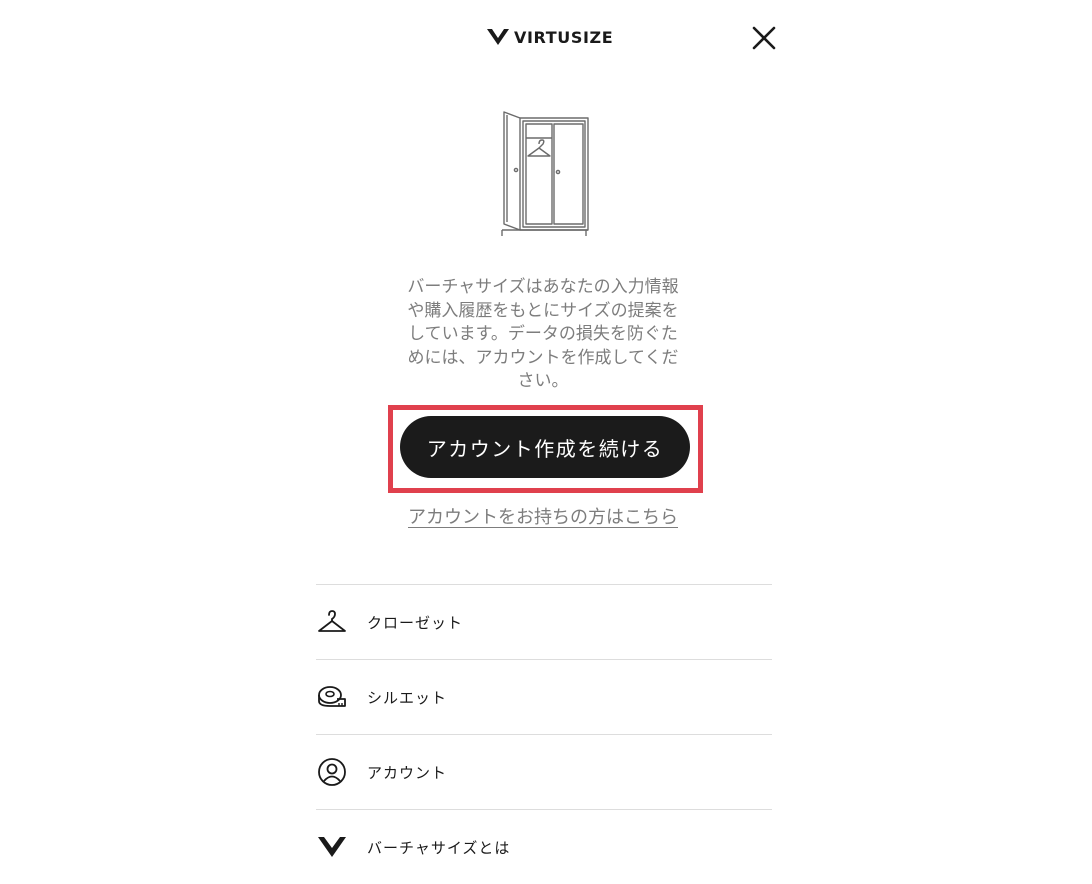 The width and height of the screenshot is (1092, 884). Describe the element at coordinates (439, 847) in the screenshot. I see `menu-item-label: バーチャサイズとは` at that location.